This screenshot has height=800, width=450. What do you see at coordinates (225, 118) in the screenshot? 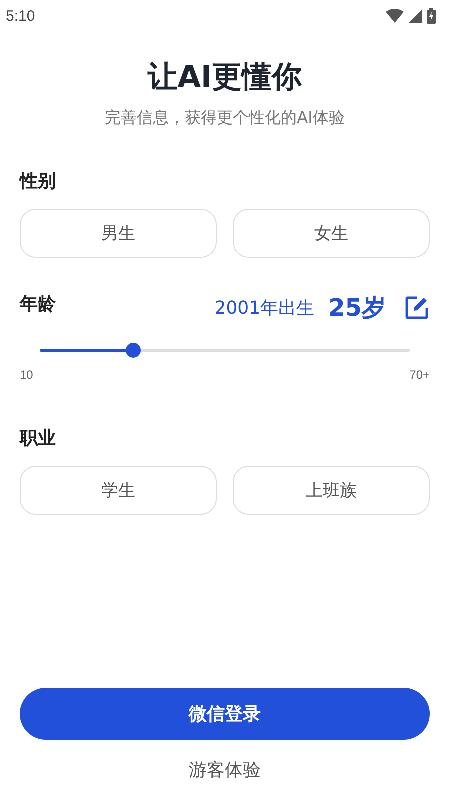
I see `page-subtitle: 完善信息，获得更个性化的AI体验` at bounding box center [225, 118].